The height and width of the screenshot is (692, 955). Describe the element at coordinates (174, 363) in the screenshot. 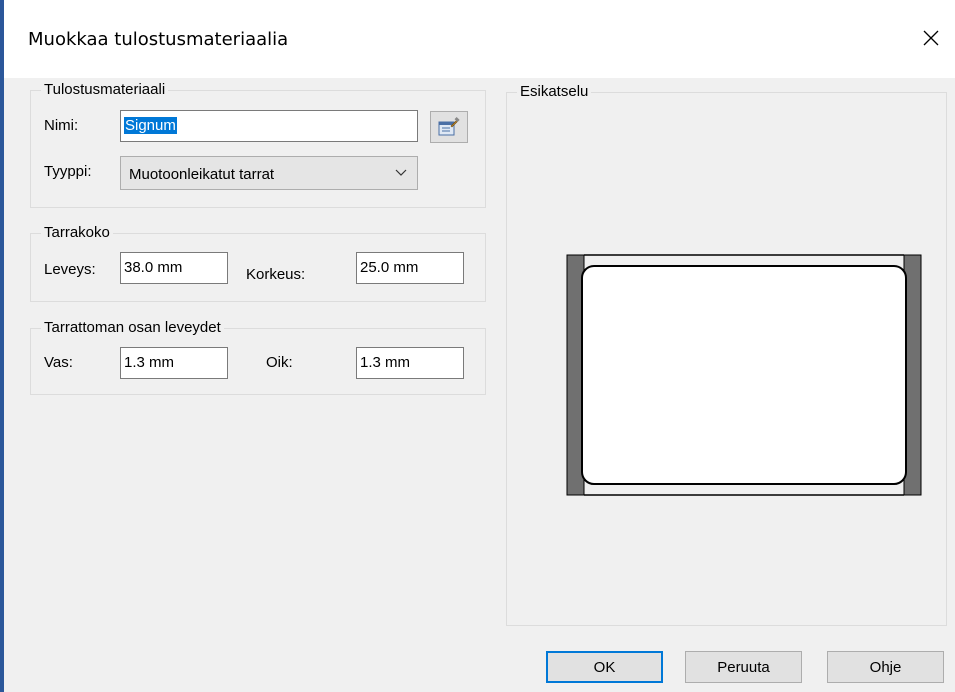

I see `left-input: 1.3 mm` at that location.